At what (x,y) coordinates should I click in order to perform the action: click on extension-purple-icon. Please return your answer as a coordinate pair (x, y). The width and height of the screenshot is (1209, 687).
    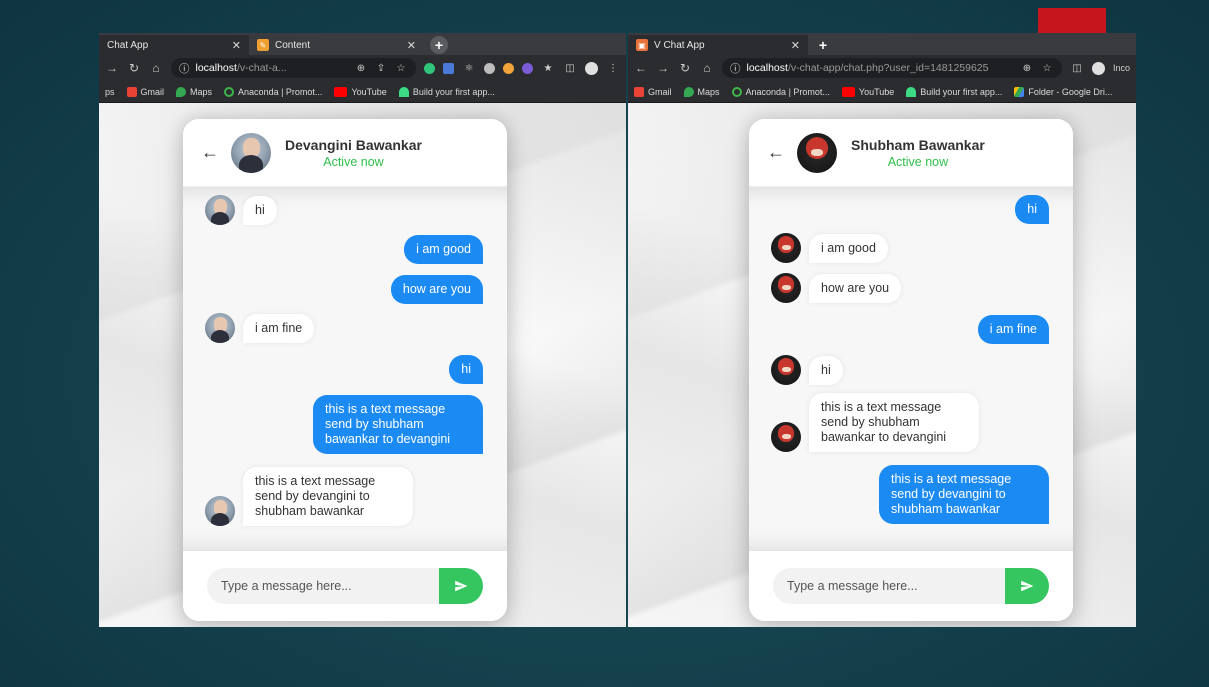
    Looking at the image, I should click on (527, 68).